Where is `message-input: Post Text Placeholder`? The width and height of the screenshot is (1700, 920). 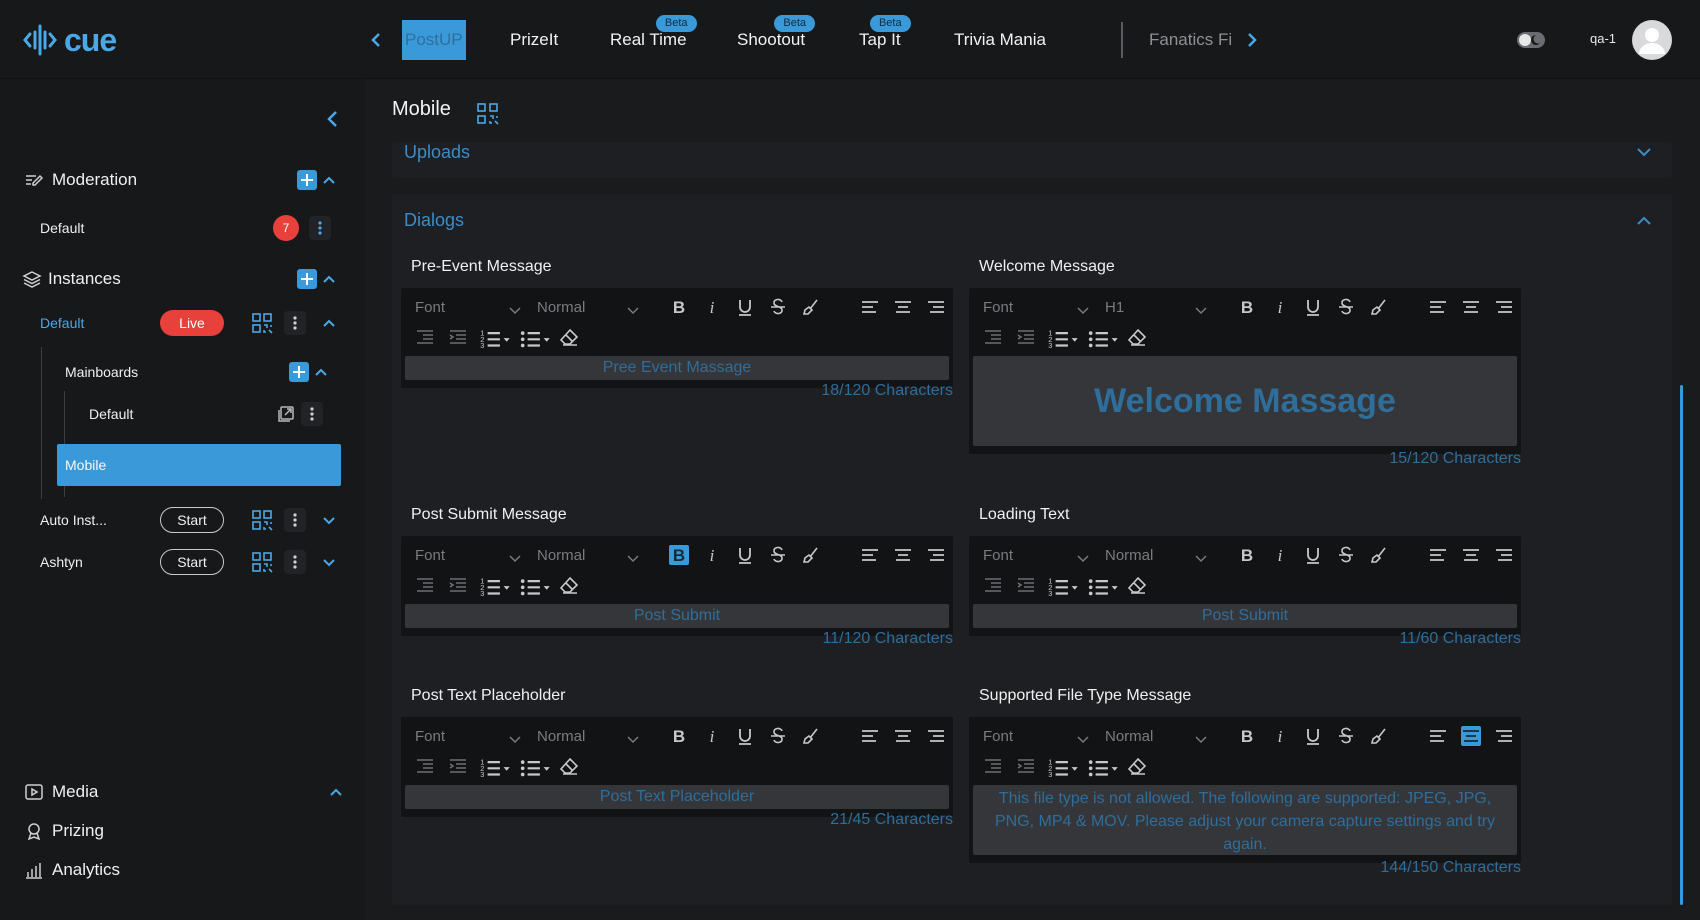
message-input: Post Text Placeholder is located at coordinates (677, 797).